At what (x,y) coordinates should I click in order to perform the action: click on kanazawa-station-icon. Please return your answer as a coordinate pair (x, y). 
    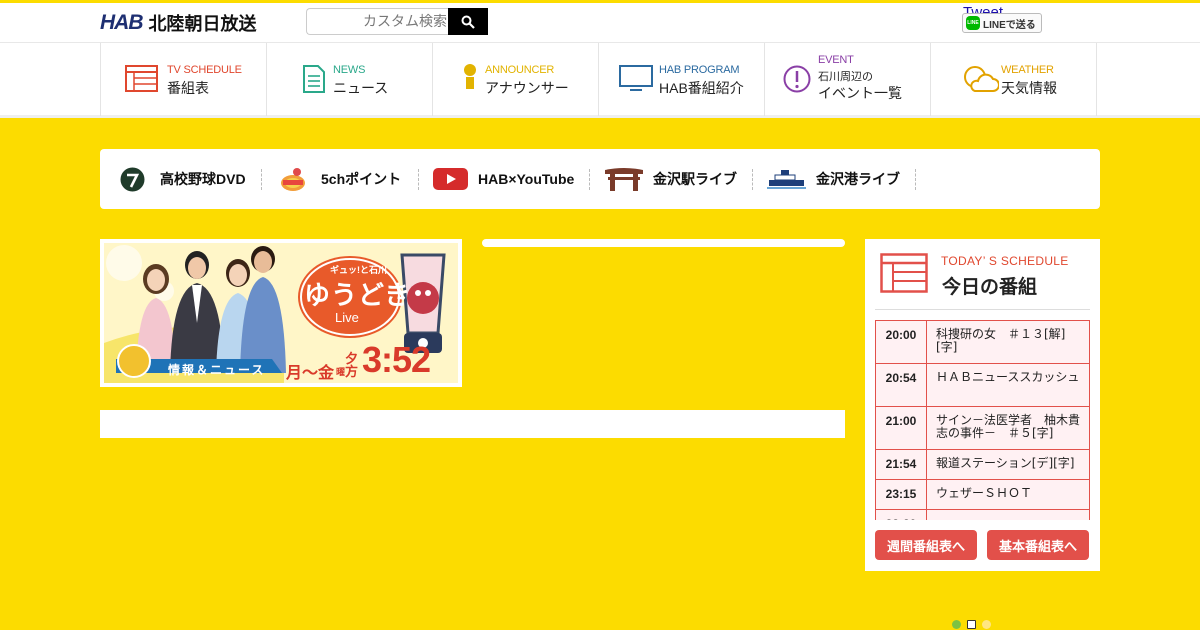
    Looking at the image, I should click on (624, 179).